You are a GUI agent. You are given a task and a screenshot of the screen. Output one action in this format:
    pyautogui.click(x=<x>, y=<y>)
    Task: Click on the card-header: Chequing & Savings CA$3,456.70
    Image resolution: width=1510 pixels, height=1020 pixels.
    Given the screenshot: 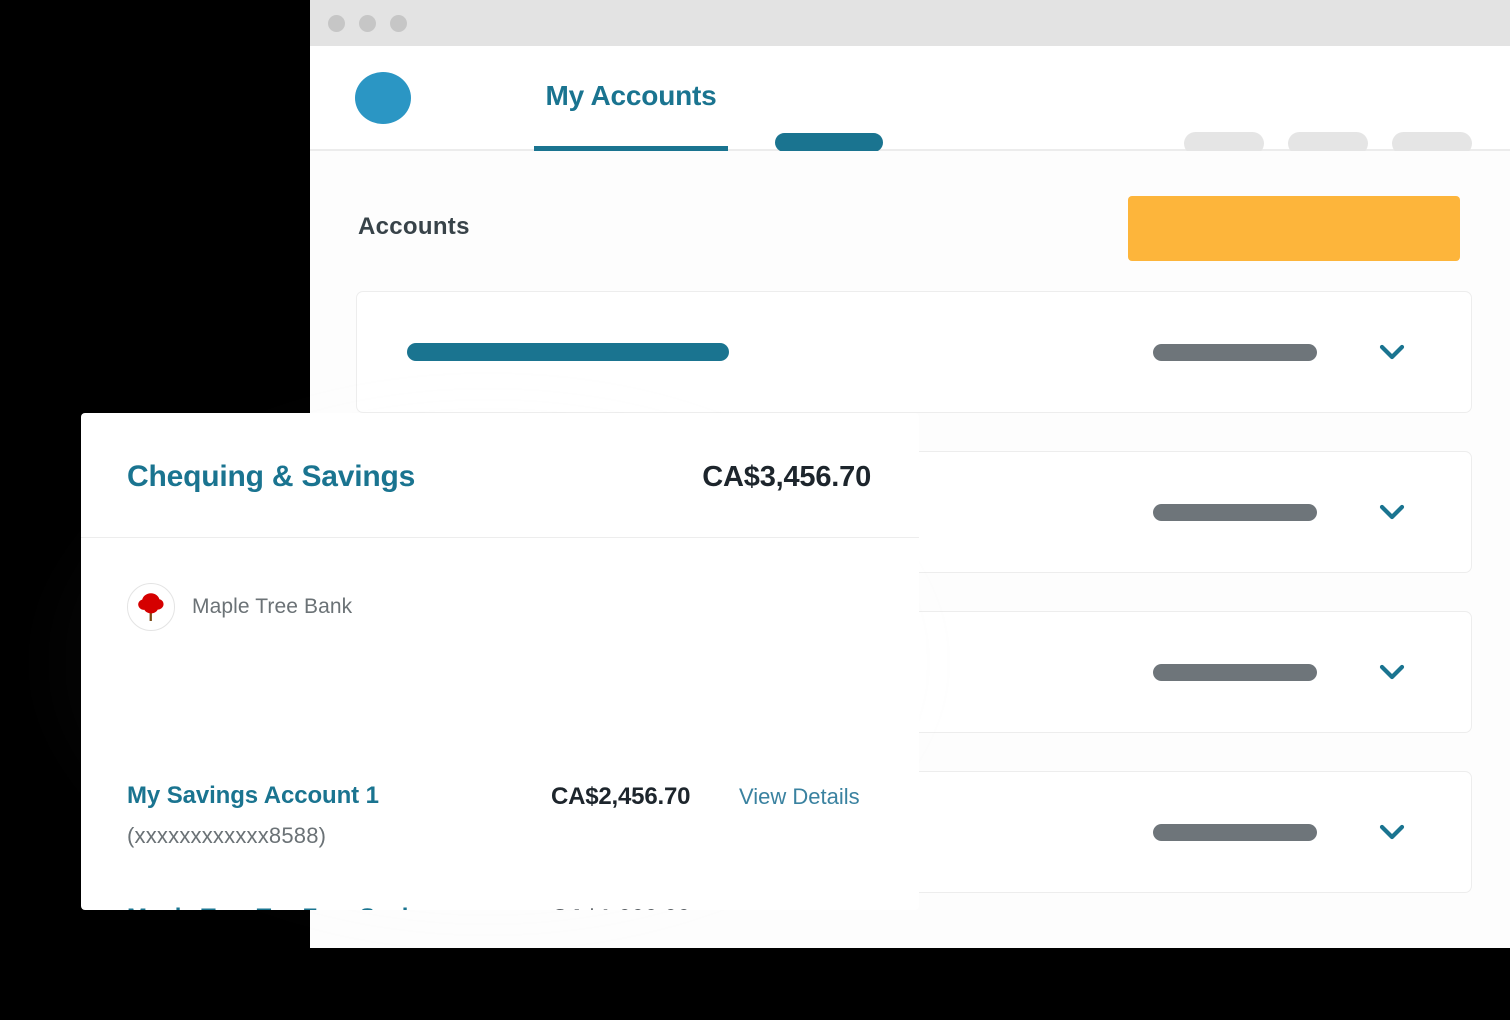 What is the action you would take?
    pyautogui.click(x=500, y=475)
    